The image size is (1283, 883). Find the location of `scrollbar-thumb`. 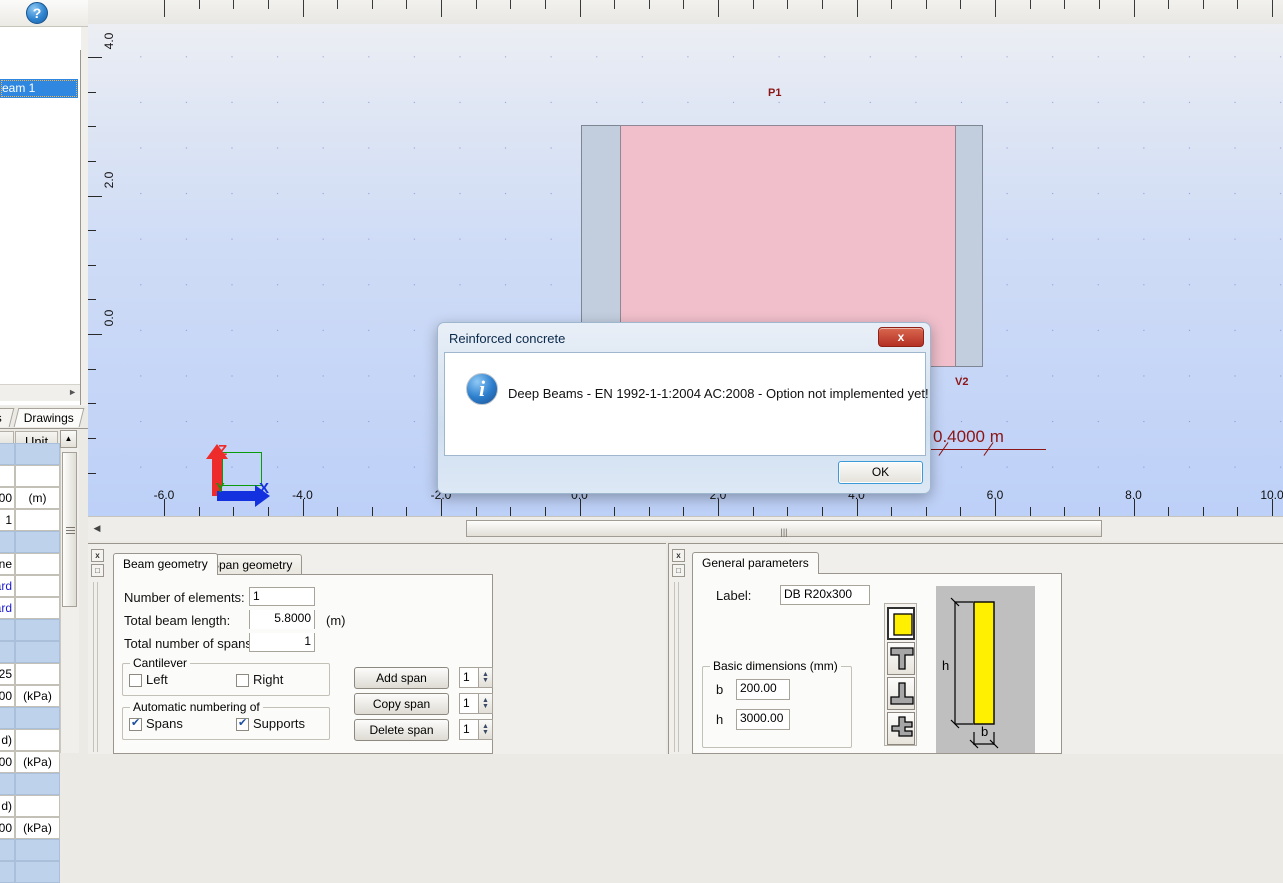

scrollbar-thumb is located at coordinates (69, 529).